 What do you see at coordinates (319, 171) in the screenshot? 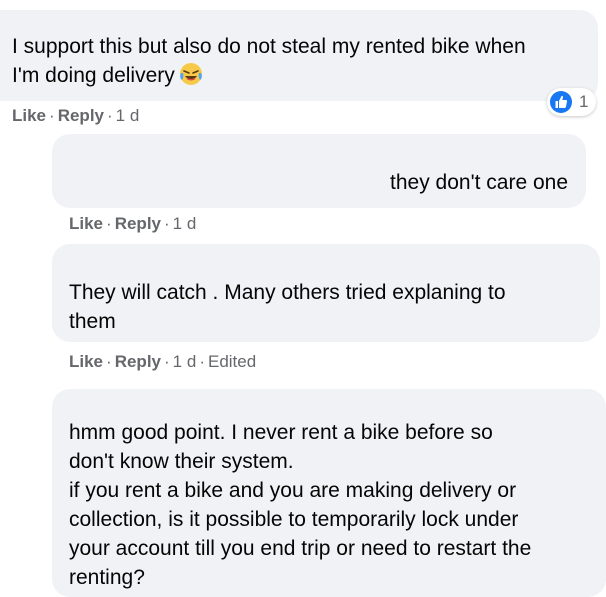
I see `comment-bubble: they don't care one` at bounding box center [319, 171].